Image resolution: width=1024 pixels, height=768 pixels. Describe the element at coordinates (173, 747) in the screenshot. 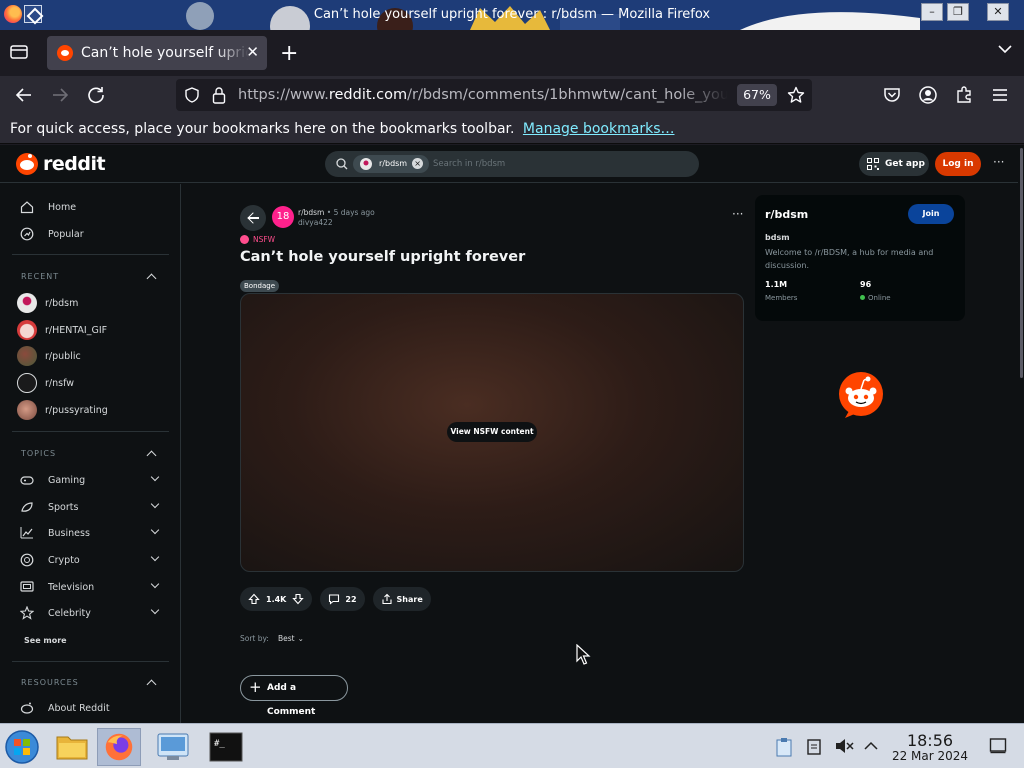

I see `system-settings-icon` at that location.